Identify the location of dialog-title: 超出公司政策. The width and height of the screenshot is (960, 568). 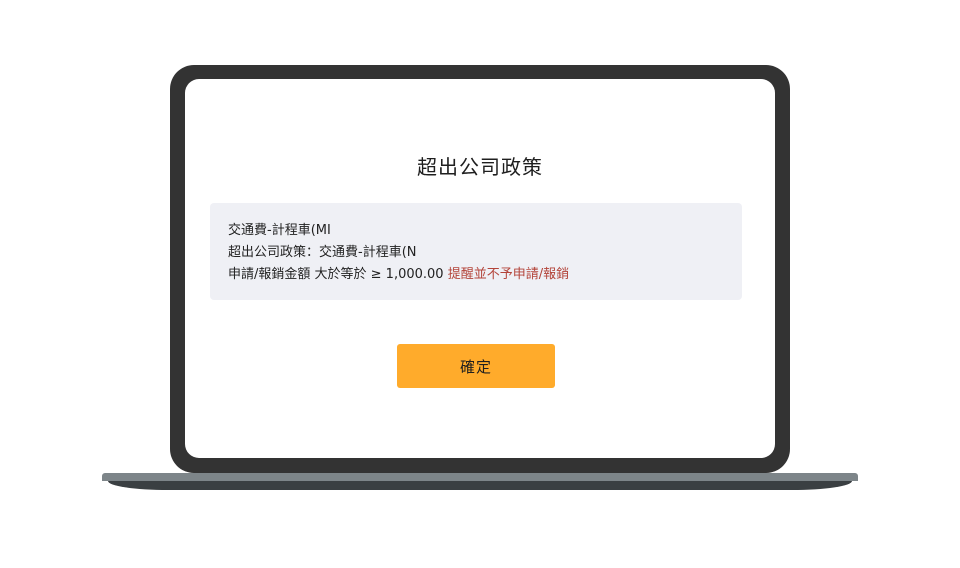
(480, 167).